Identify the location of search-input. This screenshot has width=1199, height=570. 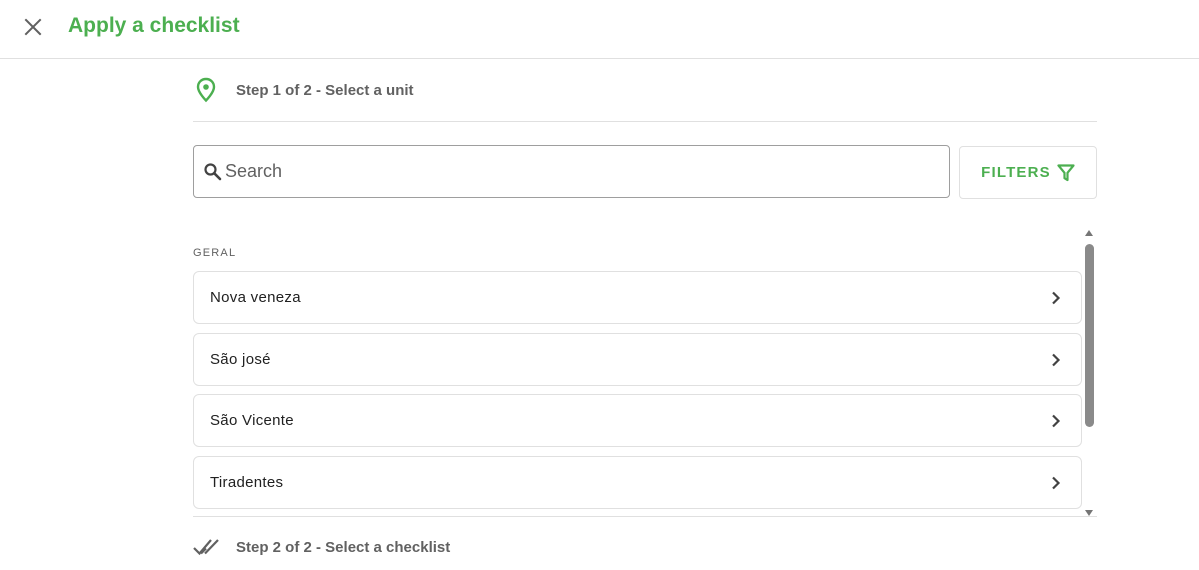
(575, 171).